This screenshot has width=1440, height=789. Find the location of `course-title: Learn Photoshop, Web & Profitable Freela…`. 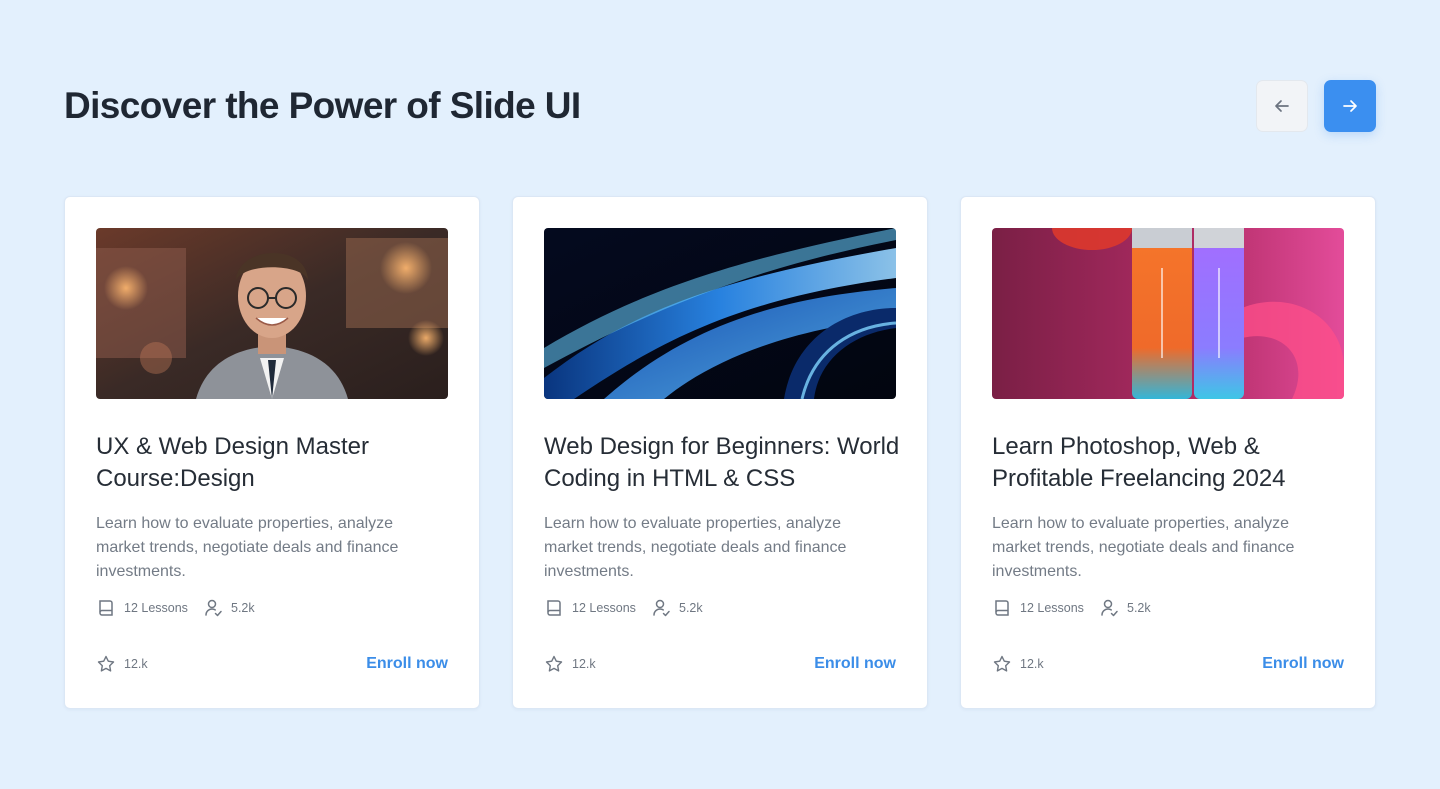

course-title: Learn Photoshop, Web & Profitable Freela… is located at coordinates (1172, 463).